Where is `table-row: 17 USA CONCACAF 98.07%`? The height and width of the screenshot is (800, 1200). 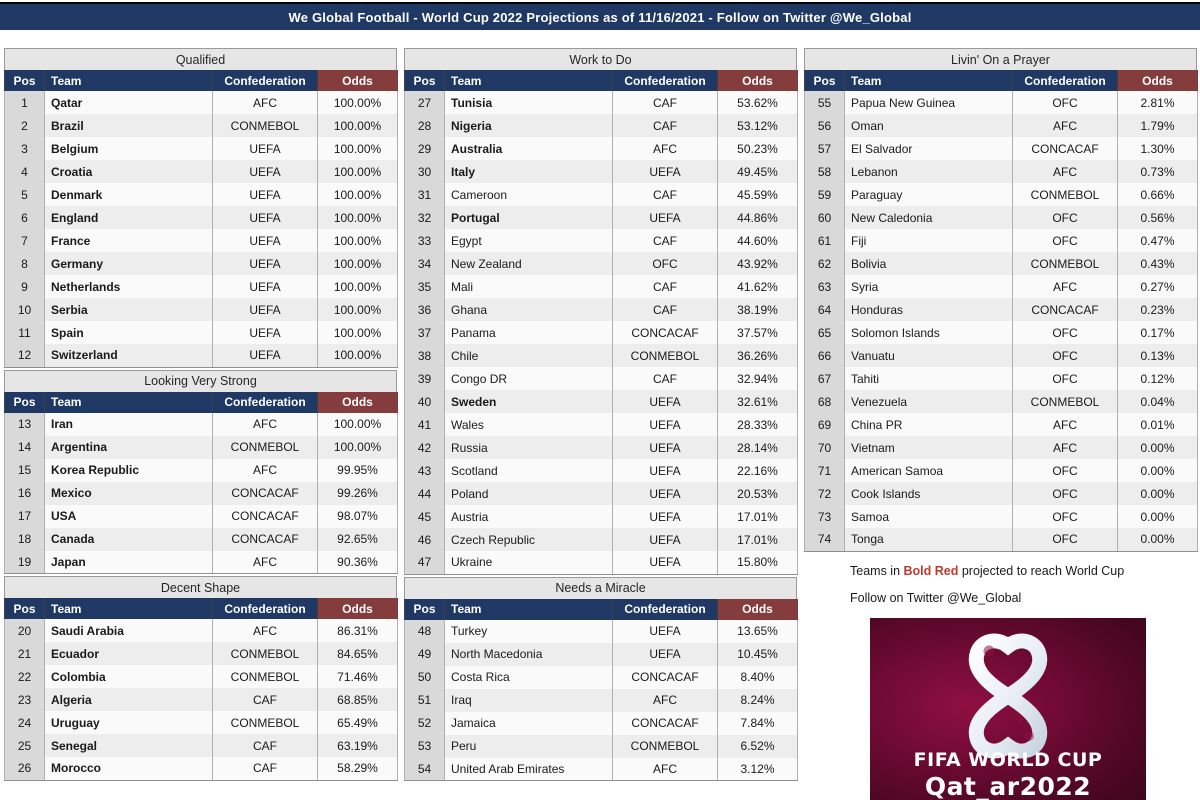 table-row: 17 USA CONCACAF 98.07% is located at coordinates (201, 516).